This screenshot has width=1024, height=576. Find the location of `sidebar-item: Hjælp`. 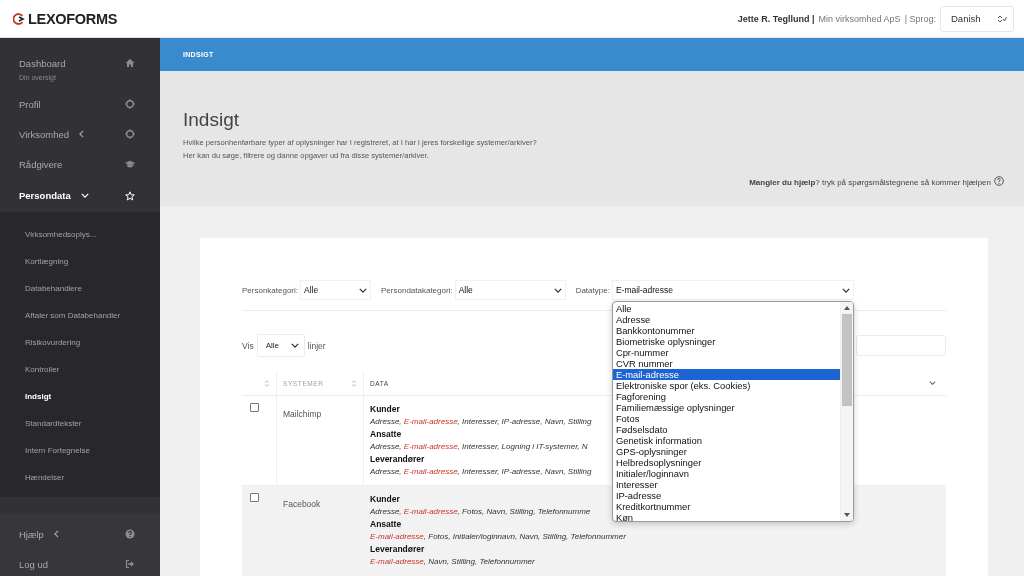

sidebar-item: Hjælp is located at coordinates (80, 534).